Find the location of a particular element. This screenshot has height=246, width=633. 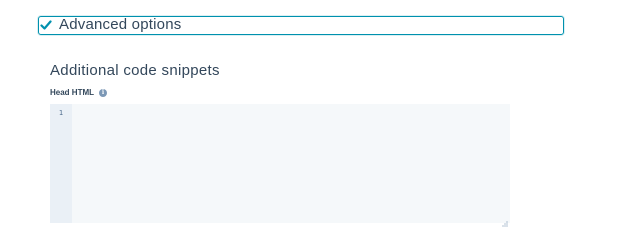

line-number-gutter: 1 is located at coordinates (61, 163).